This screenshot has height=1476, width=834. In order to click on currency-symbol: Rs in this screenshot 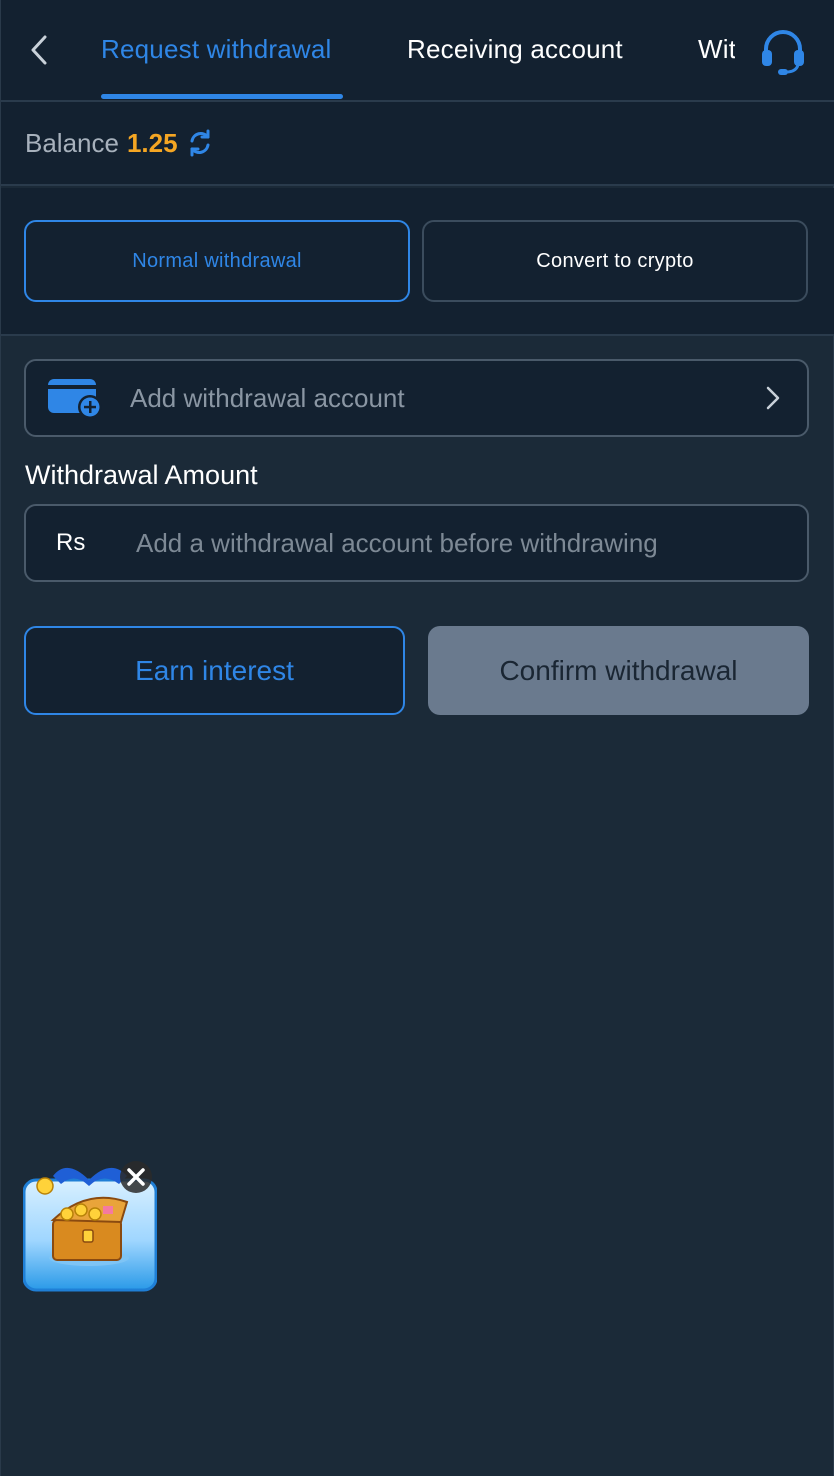, I will do `click(71, 542)`.